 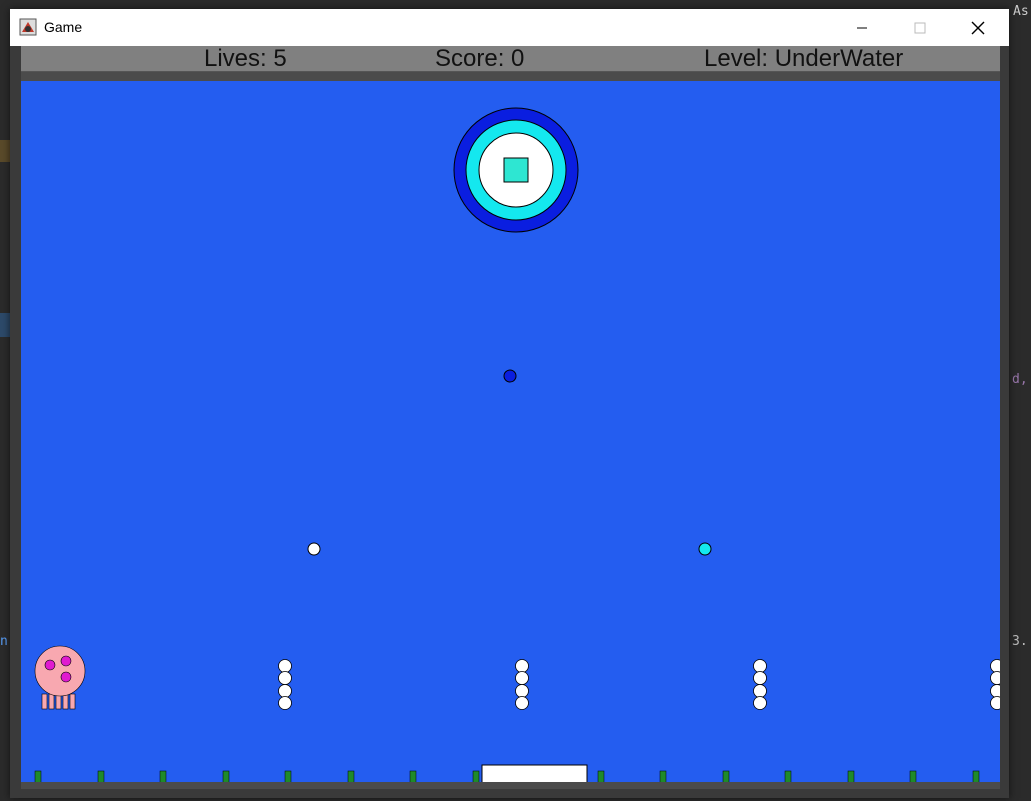 What do you see at coordinates (28, 27) in the screenshot?
I see `java-app-icon` at bounding box center [28, 27].